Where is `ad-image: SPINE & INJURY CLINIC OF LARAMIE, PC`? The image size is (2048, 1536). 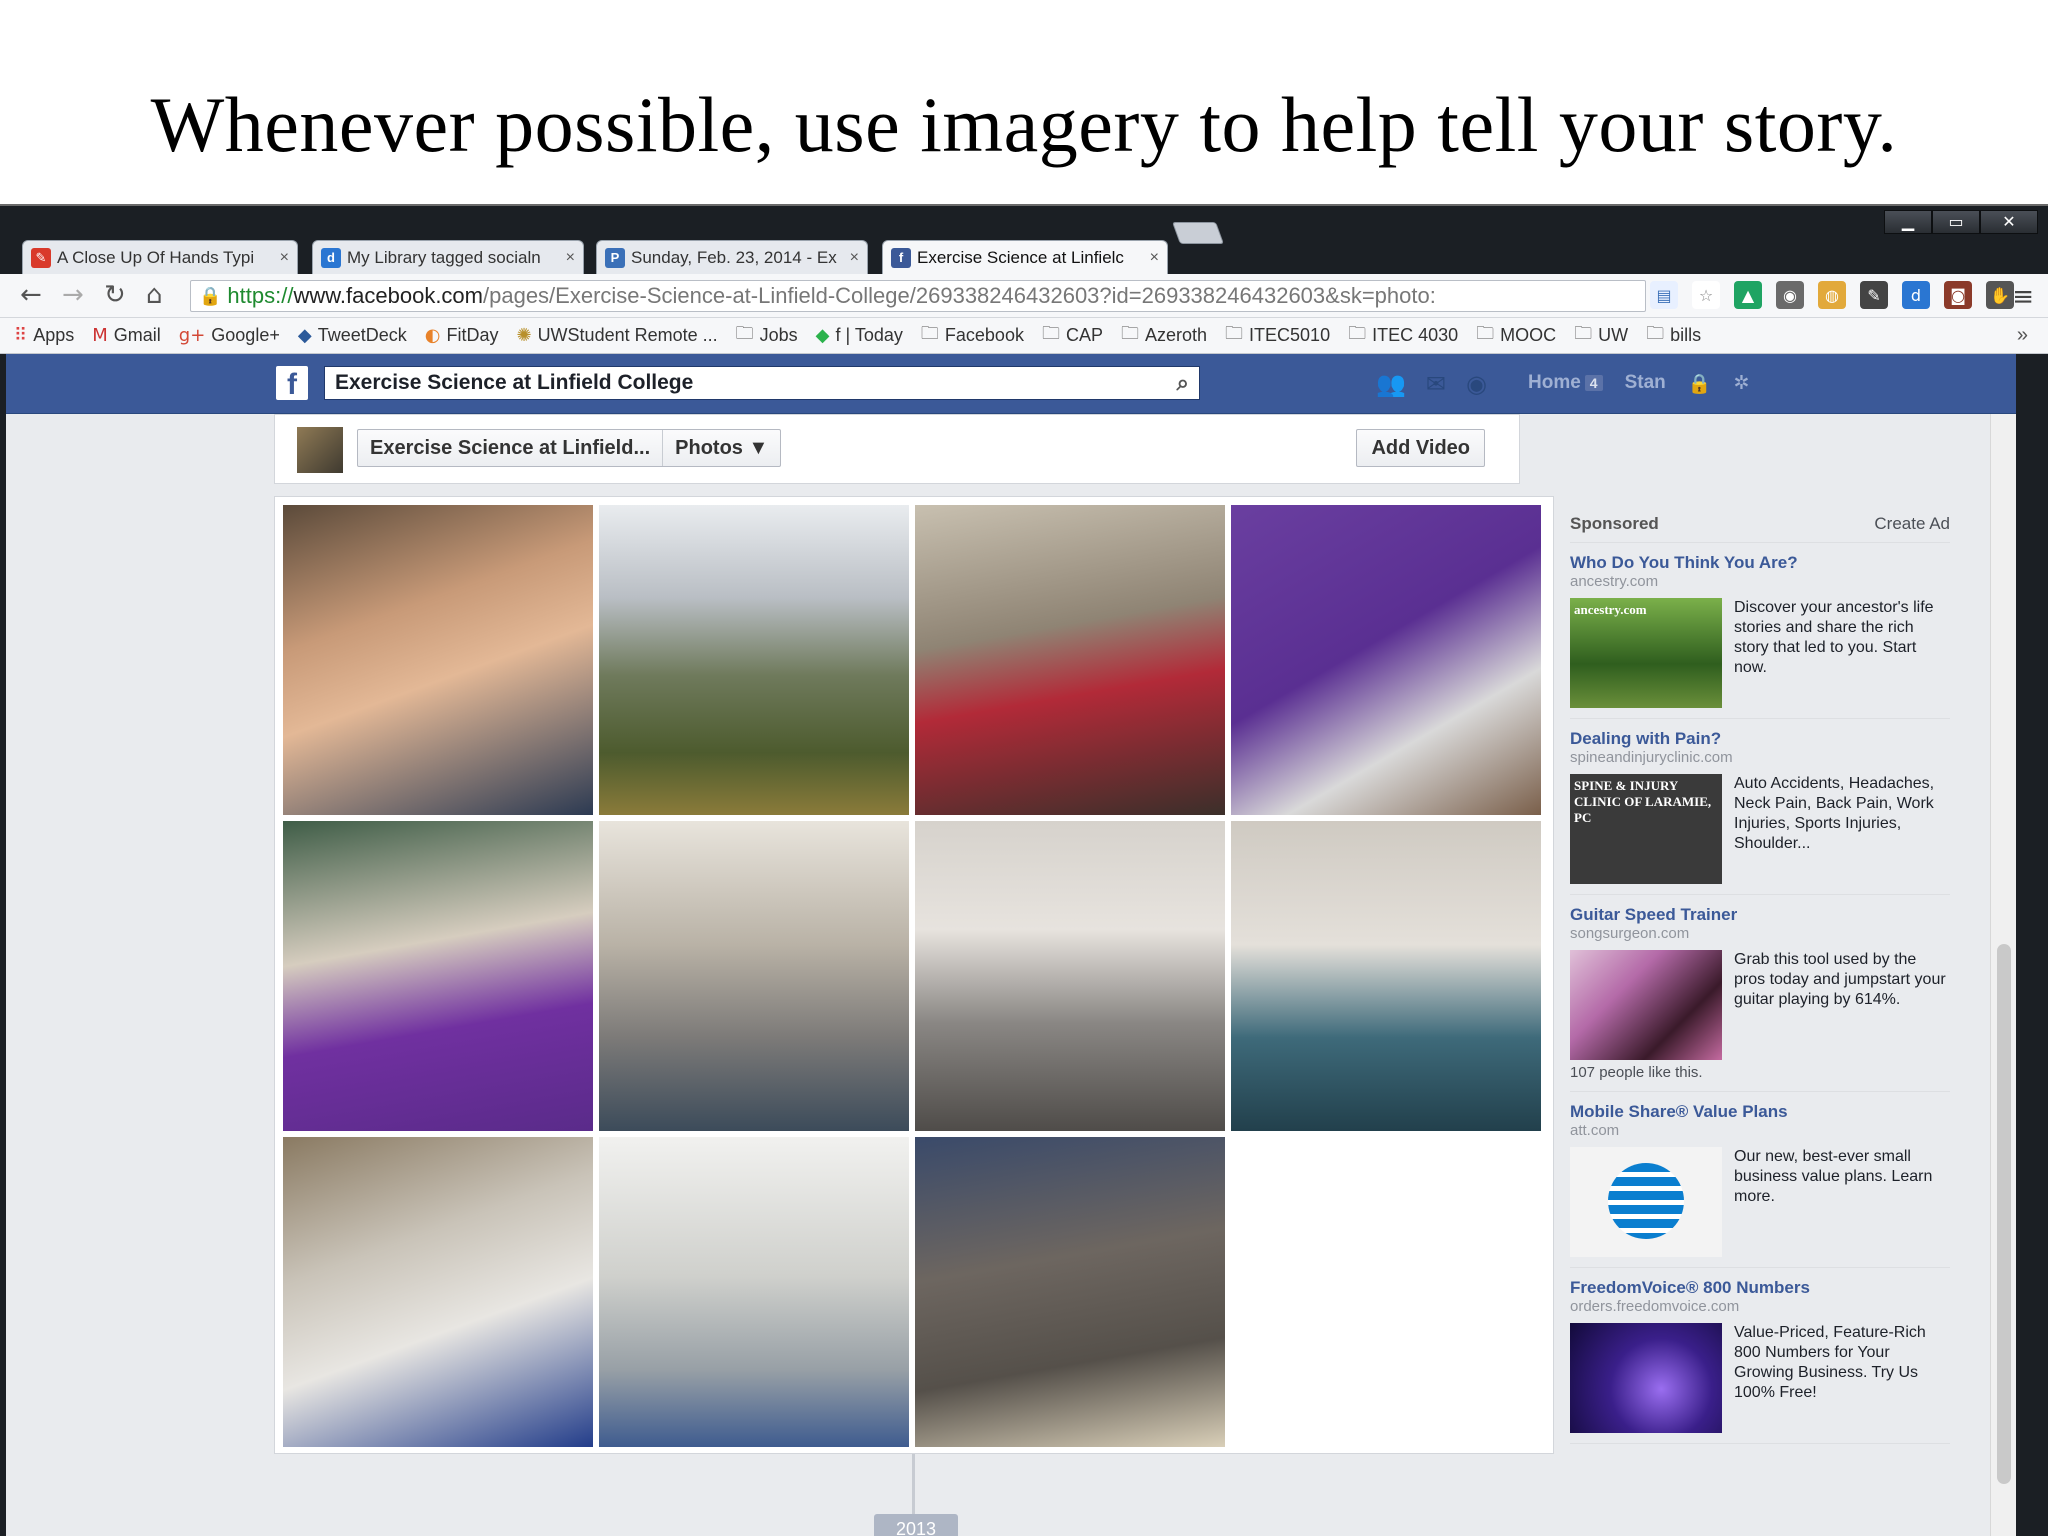
ad-image: SPINE & INJURY CLINIC OF LARAMIE, PC is located at coordinates (1646, 829).